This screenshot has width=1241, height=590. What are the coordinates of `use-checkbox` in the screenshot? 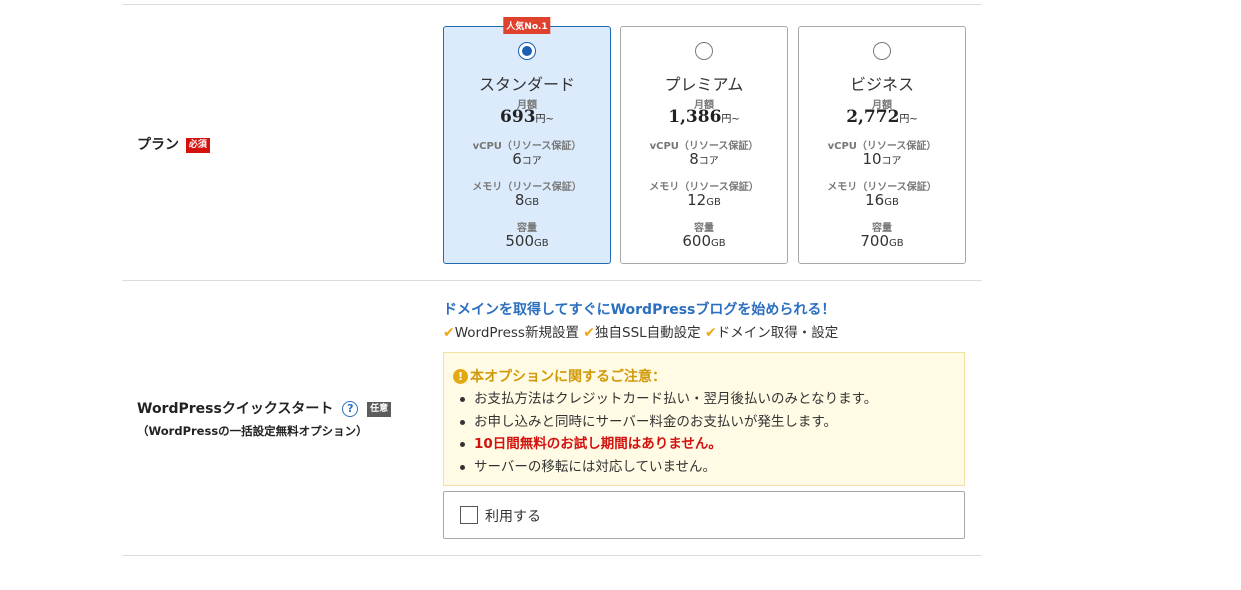 It's located at (469, 515).